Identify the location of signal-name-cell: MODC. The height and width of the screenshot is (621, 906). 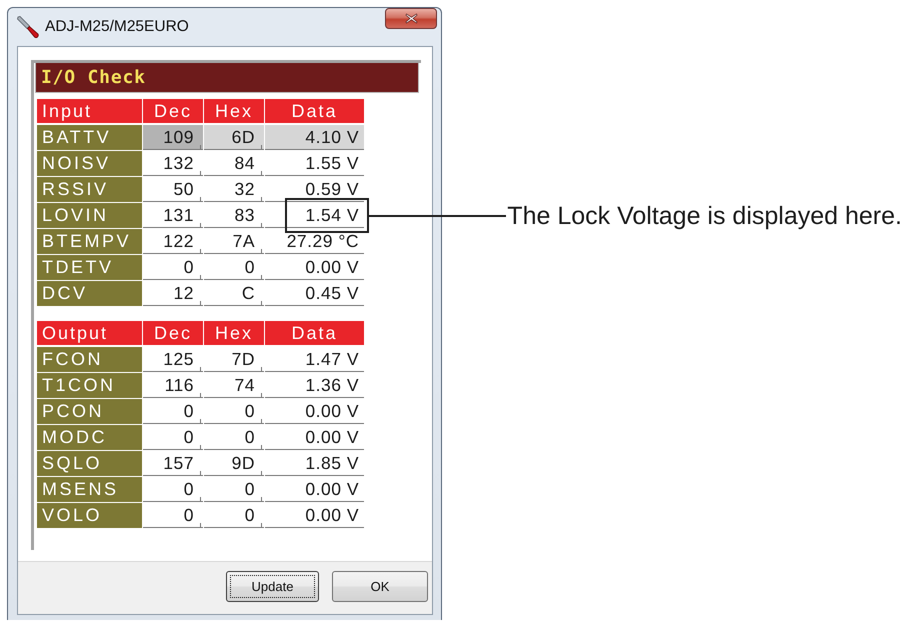
(89, 437).